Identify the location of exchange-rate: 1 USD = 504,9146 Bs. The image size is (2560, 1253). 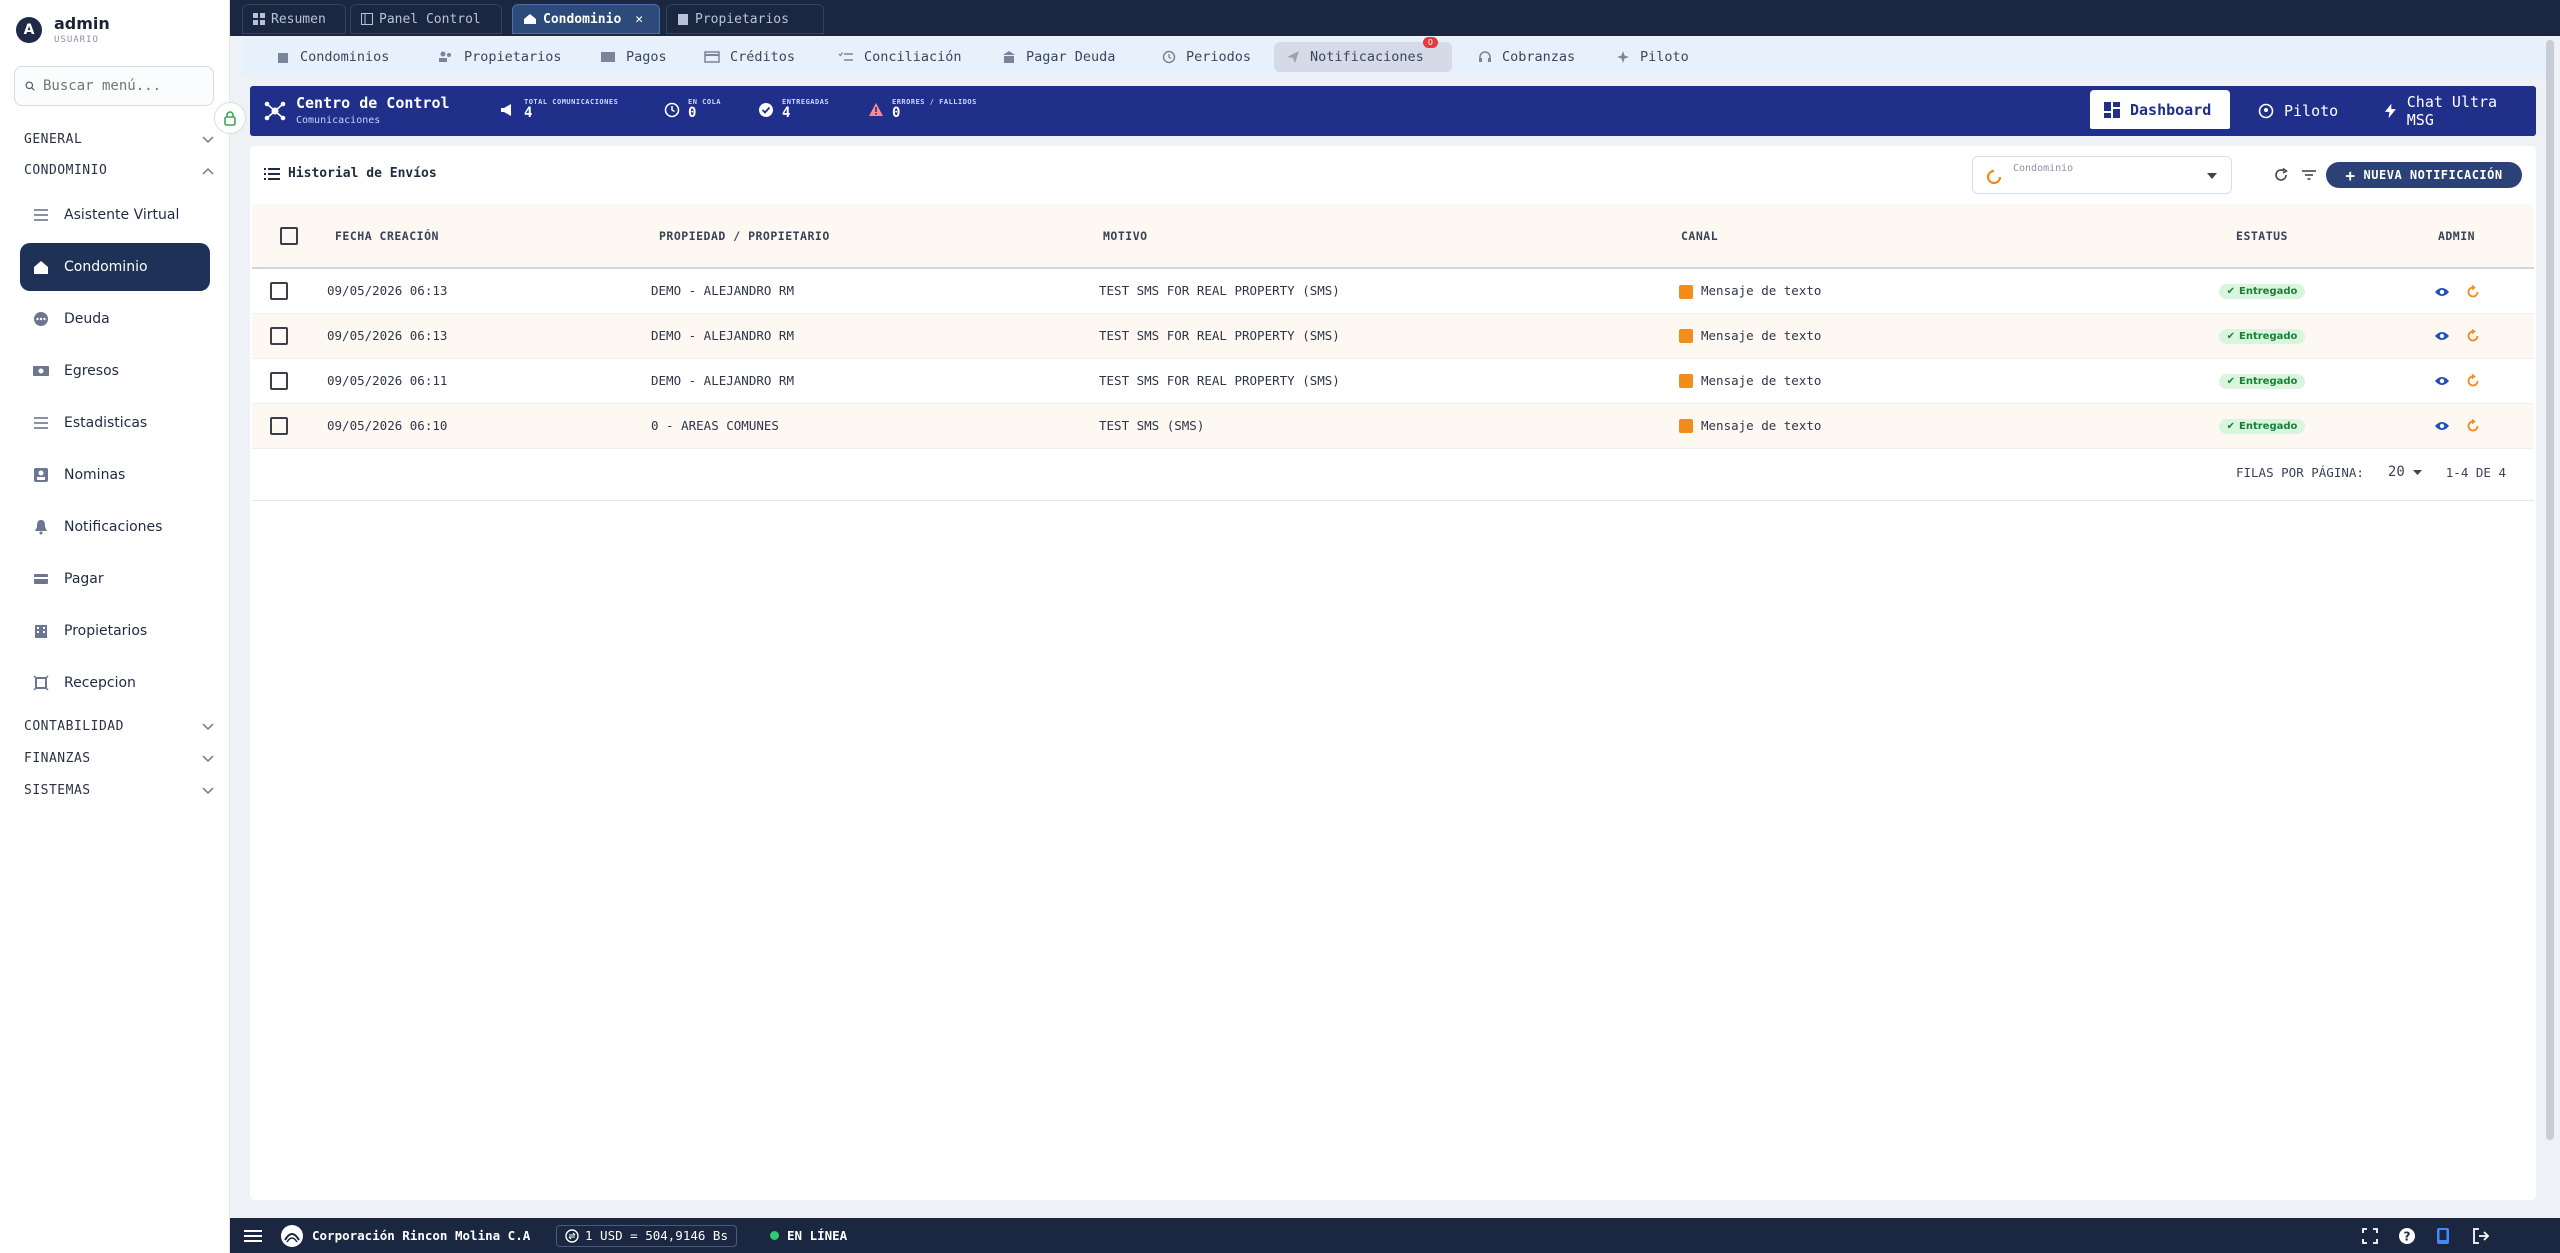
(646, 1235).